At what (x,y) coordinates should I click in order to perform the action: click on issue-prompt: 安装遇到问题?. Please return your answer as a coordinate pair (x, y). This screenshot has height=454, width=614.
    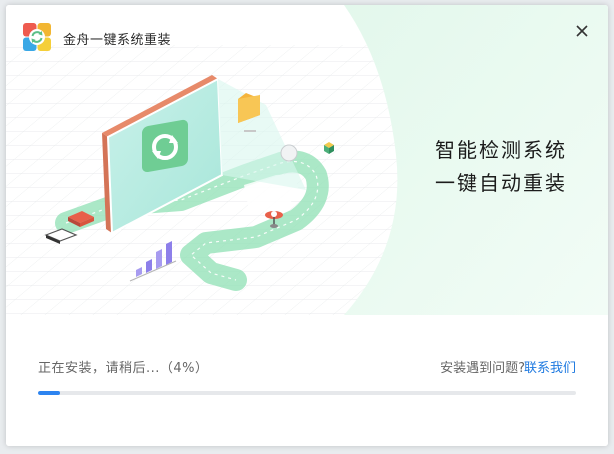
    Looking at the image, I should click on (482, 368).